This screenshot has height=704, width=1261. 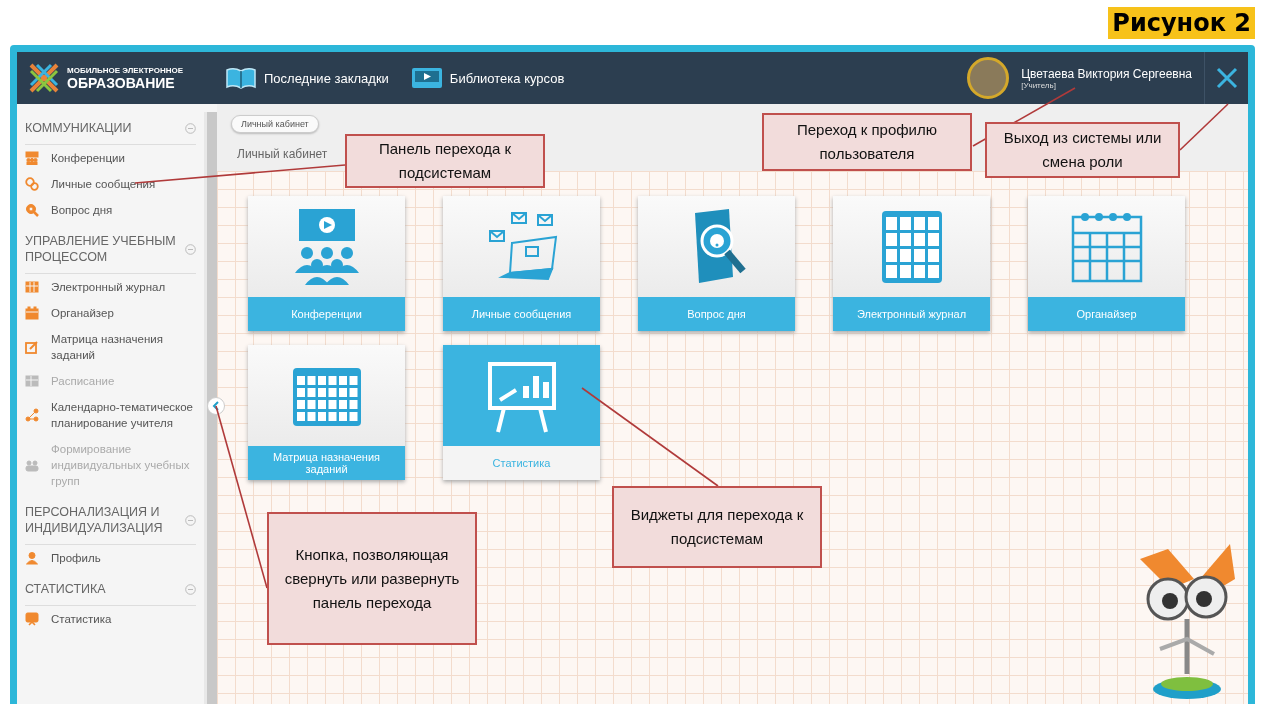 I want to click on sidebar-item: Электронный журнал, so click(x=110, y=287).